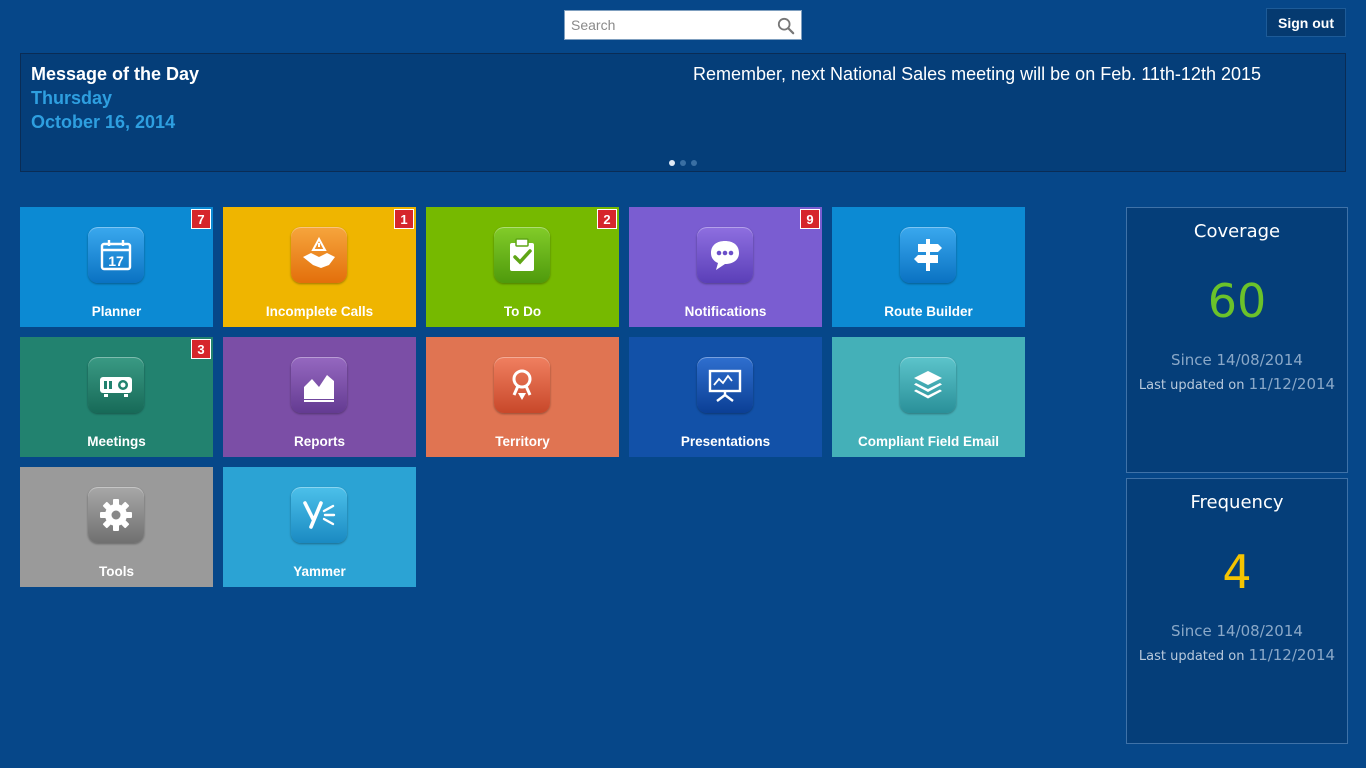 The height and width of the screenshot is (768, 1366). What do you see at coordinates (725, 441) in the screenshot?
I see `tile-label: Presentations` at bounding box center [725, 441].